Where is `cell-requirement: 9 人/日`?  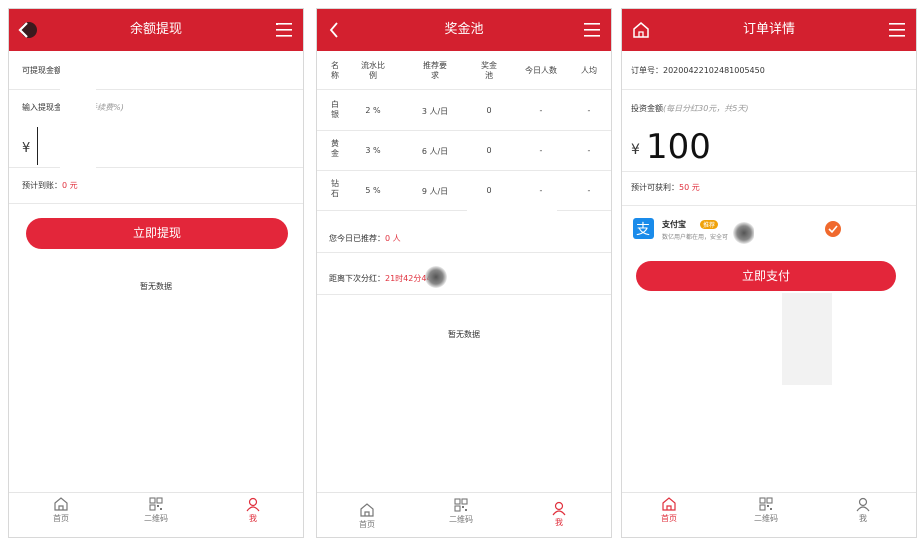 cell-requirement: 9 人/日 is located at coordinates (435, 191).